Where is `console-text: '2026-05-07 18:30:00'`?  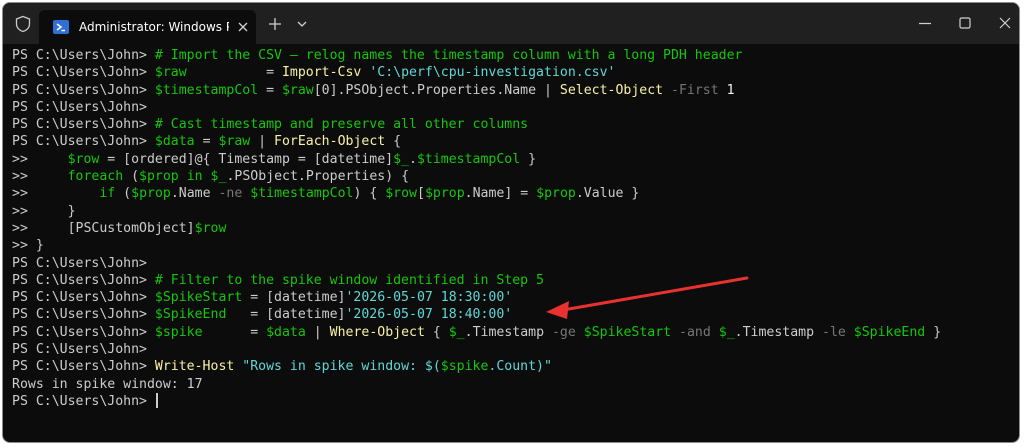 console-text: '2026-05-07 18:30:00' is located at coordinates (429, 298).